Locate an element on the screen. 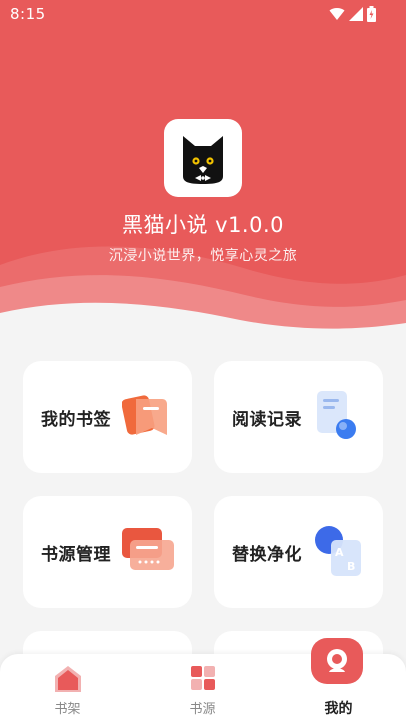 This screenshot has height=722, width=406. nav-sources-label: 书源 is located at coordinates (202, 709).